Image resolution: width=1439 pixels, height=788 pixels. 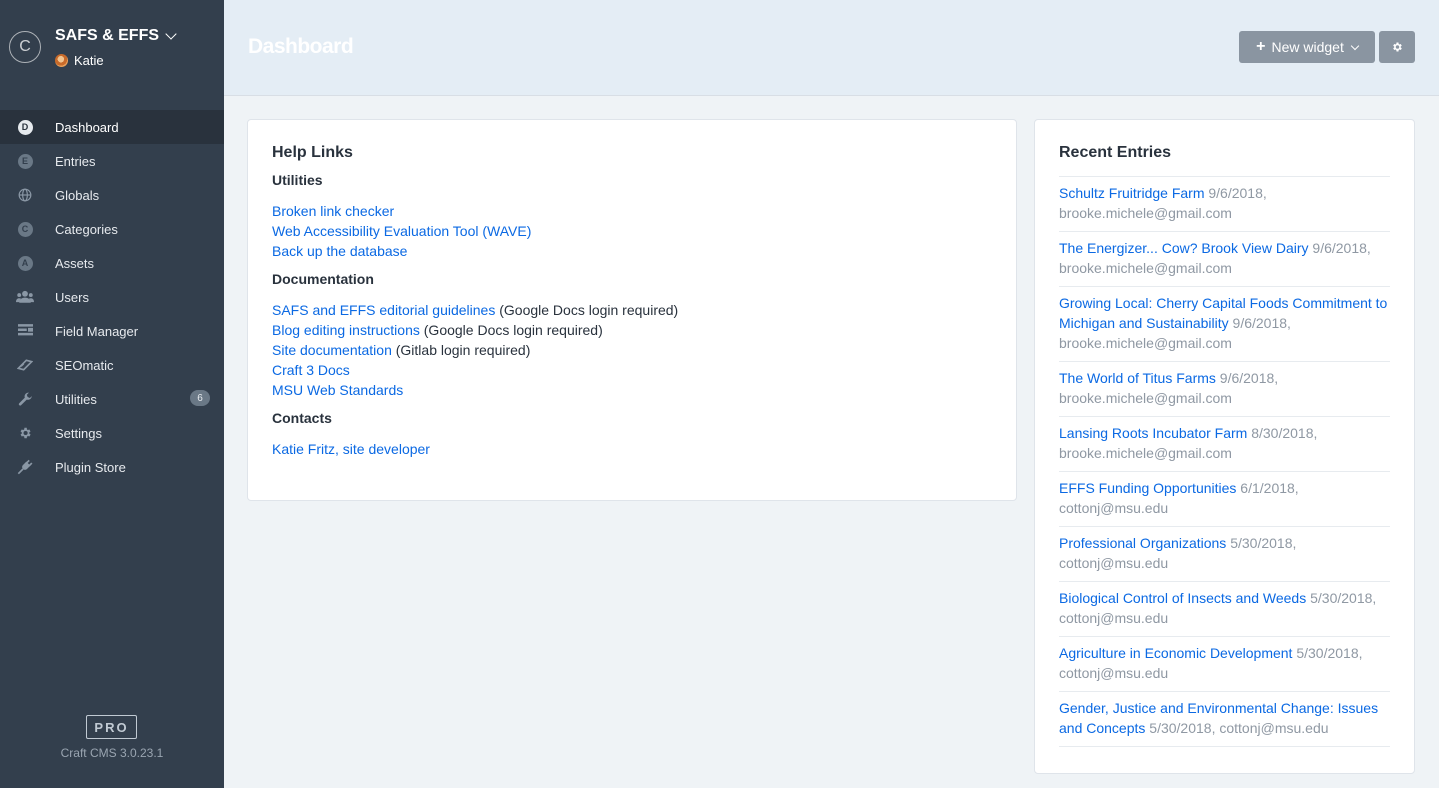 What do you see at coordinates (25, 467) in the screenshot?
I see `plug-icon` at bounding box center [25, 467].